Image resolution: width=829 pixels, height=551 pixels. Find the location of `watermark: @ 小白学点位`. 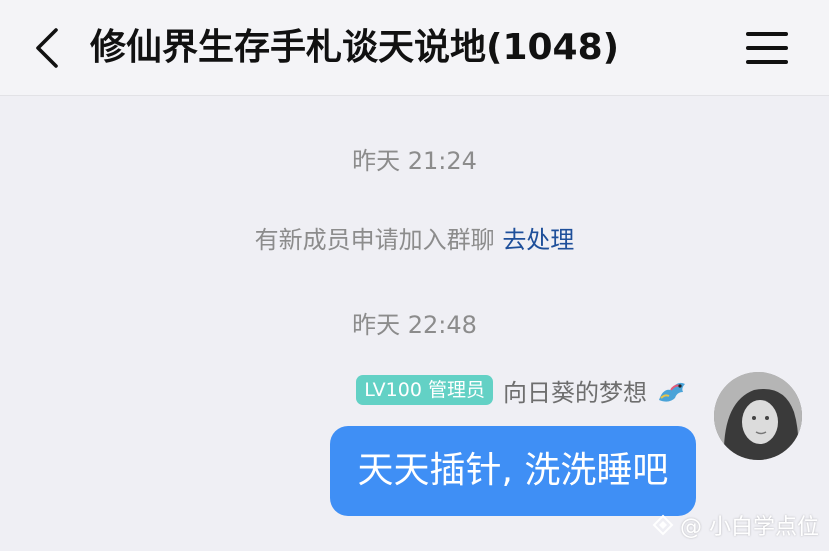

watermark: @ 小白学点位 is located at coordinates (734, 525).